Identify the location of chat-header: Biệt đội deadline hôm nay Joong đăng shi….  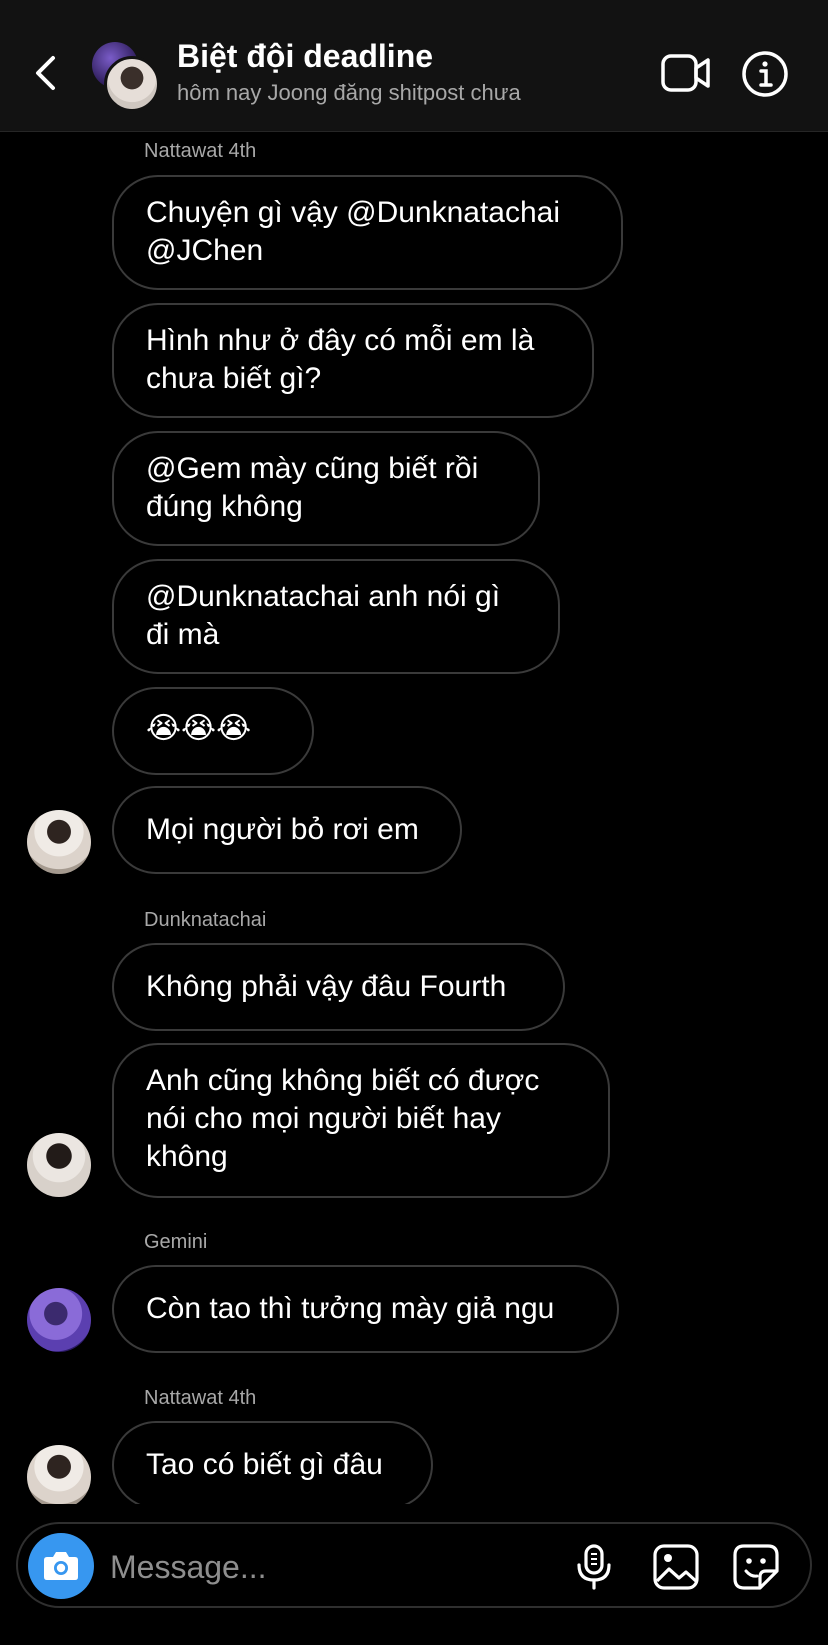
(414, 66).